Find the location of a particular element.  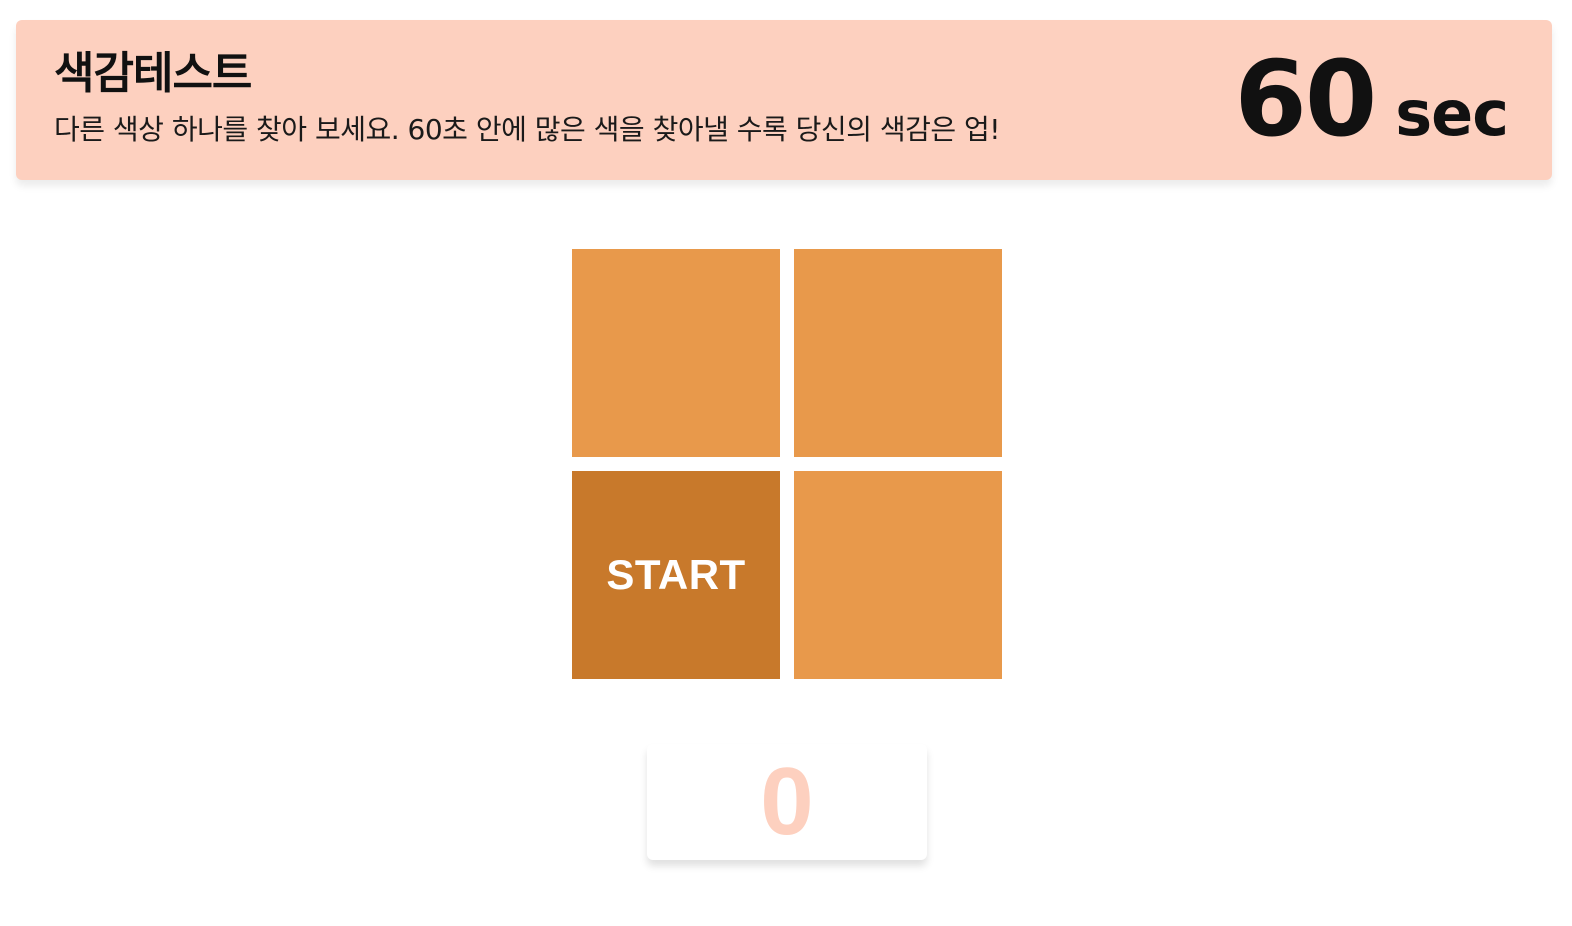

start-button: START is located at coordinates (676, 575).